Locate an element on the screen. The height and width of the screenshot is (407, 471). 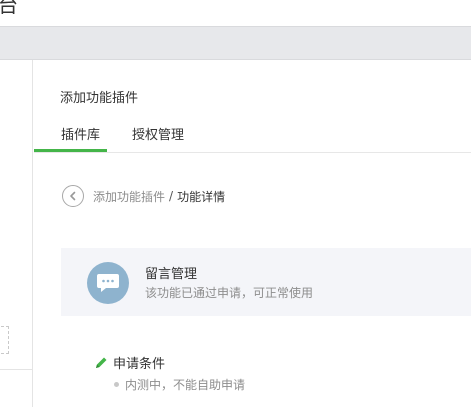
header-title-partial: 台 is located at coordinates (9, 8).